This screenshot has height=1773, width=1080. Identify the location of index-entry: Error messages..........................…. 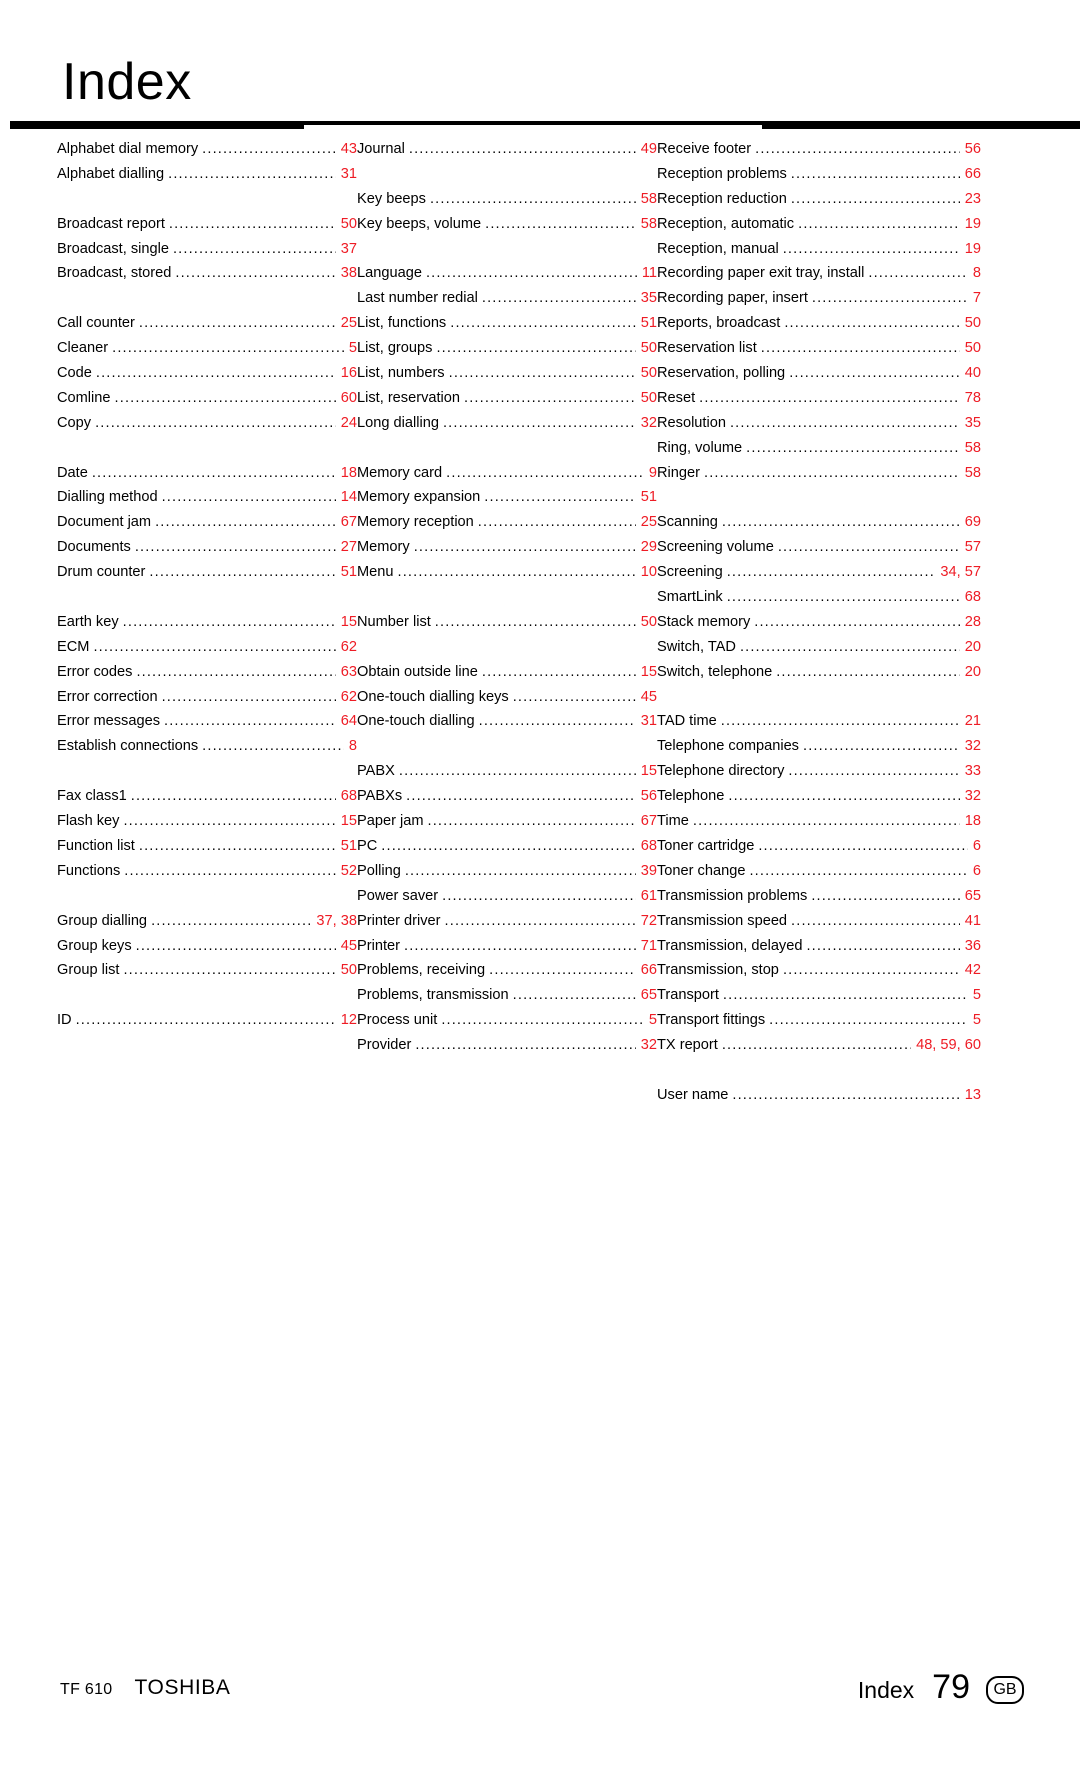
(207, 725).